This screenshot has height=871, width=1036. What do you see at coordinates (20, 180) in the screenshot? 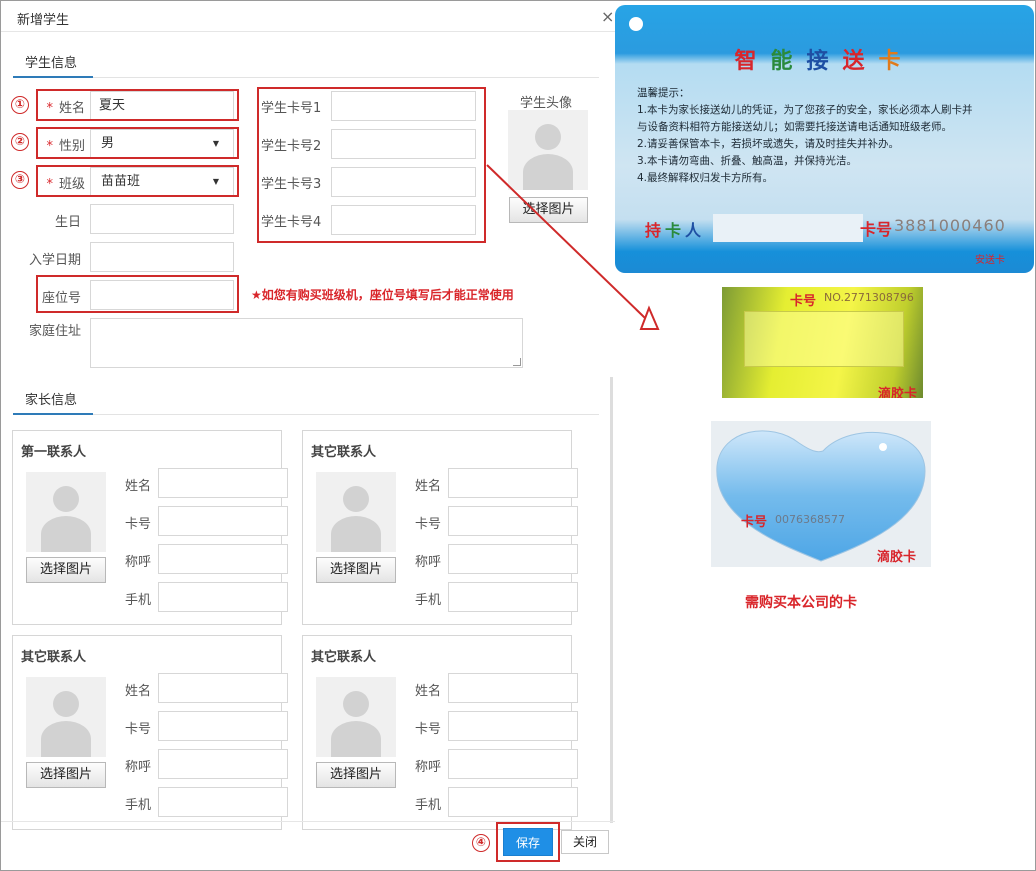
I see `annotation-badge-3: ③` at bounding box center [20, 180].